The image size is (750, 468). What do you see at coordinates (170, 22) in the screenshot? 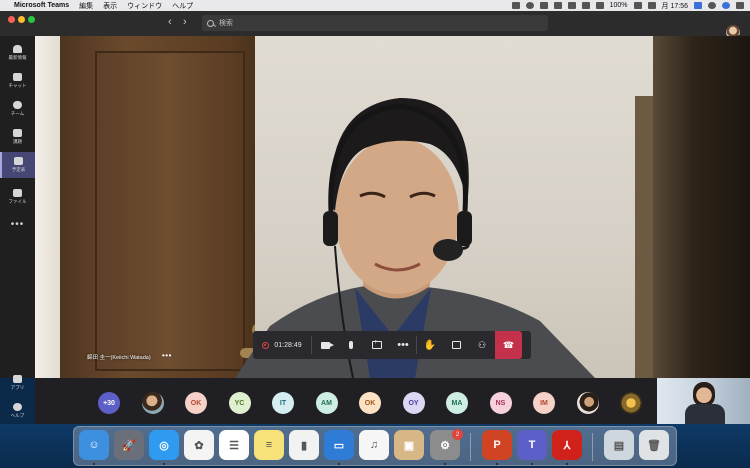
I see `back-icon: ‹` at bounding box center [170, 22].